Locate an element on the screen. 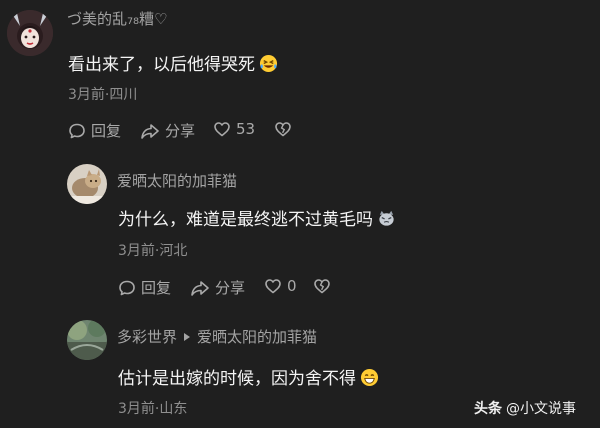 This screenshot has height=428, width=600. cat-emoji-icon is located at coordinates (386, 221).